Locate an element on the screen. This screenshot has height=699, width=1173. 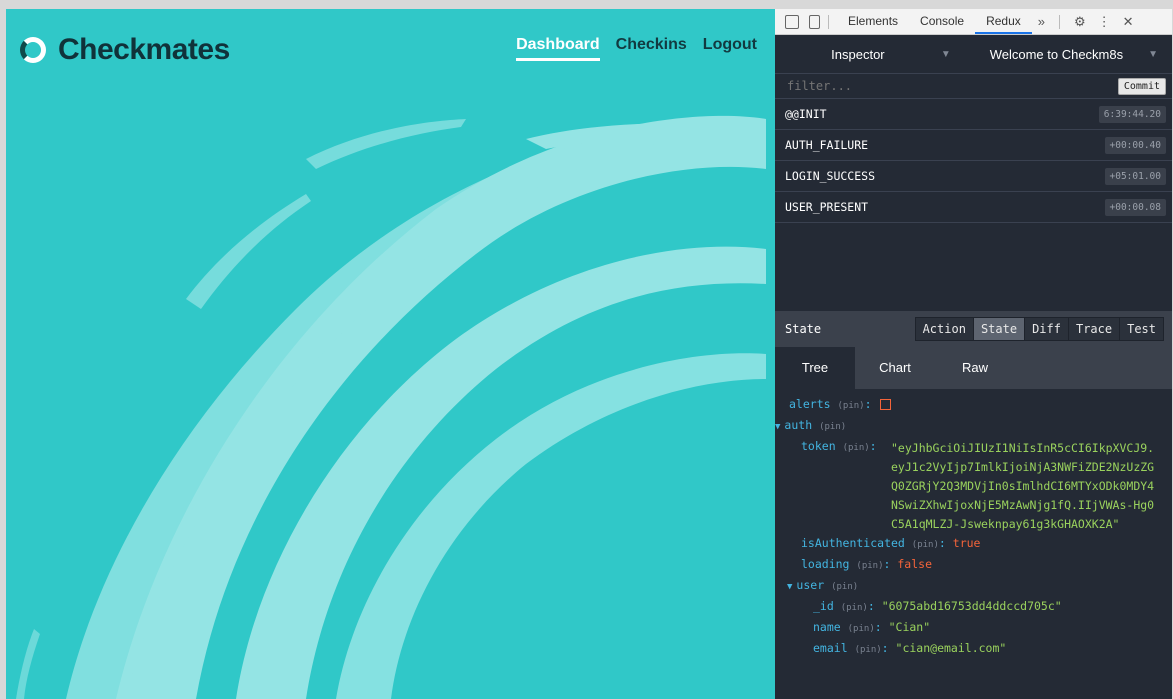
action-time: +00:00.08 is located at coordinates (1135, 207).